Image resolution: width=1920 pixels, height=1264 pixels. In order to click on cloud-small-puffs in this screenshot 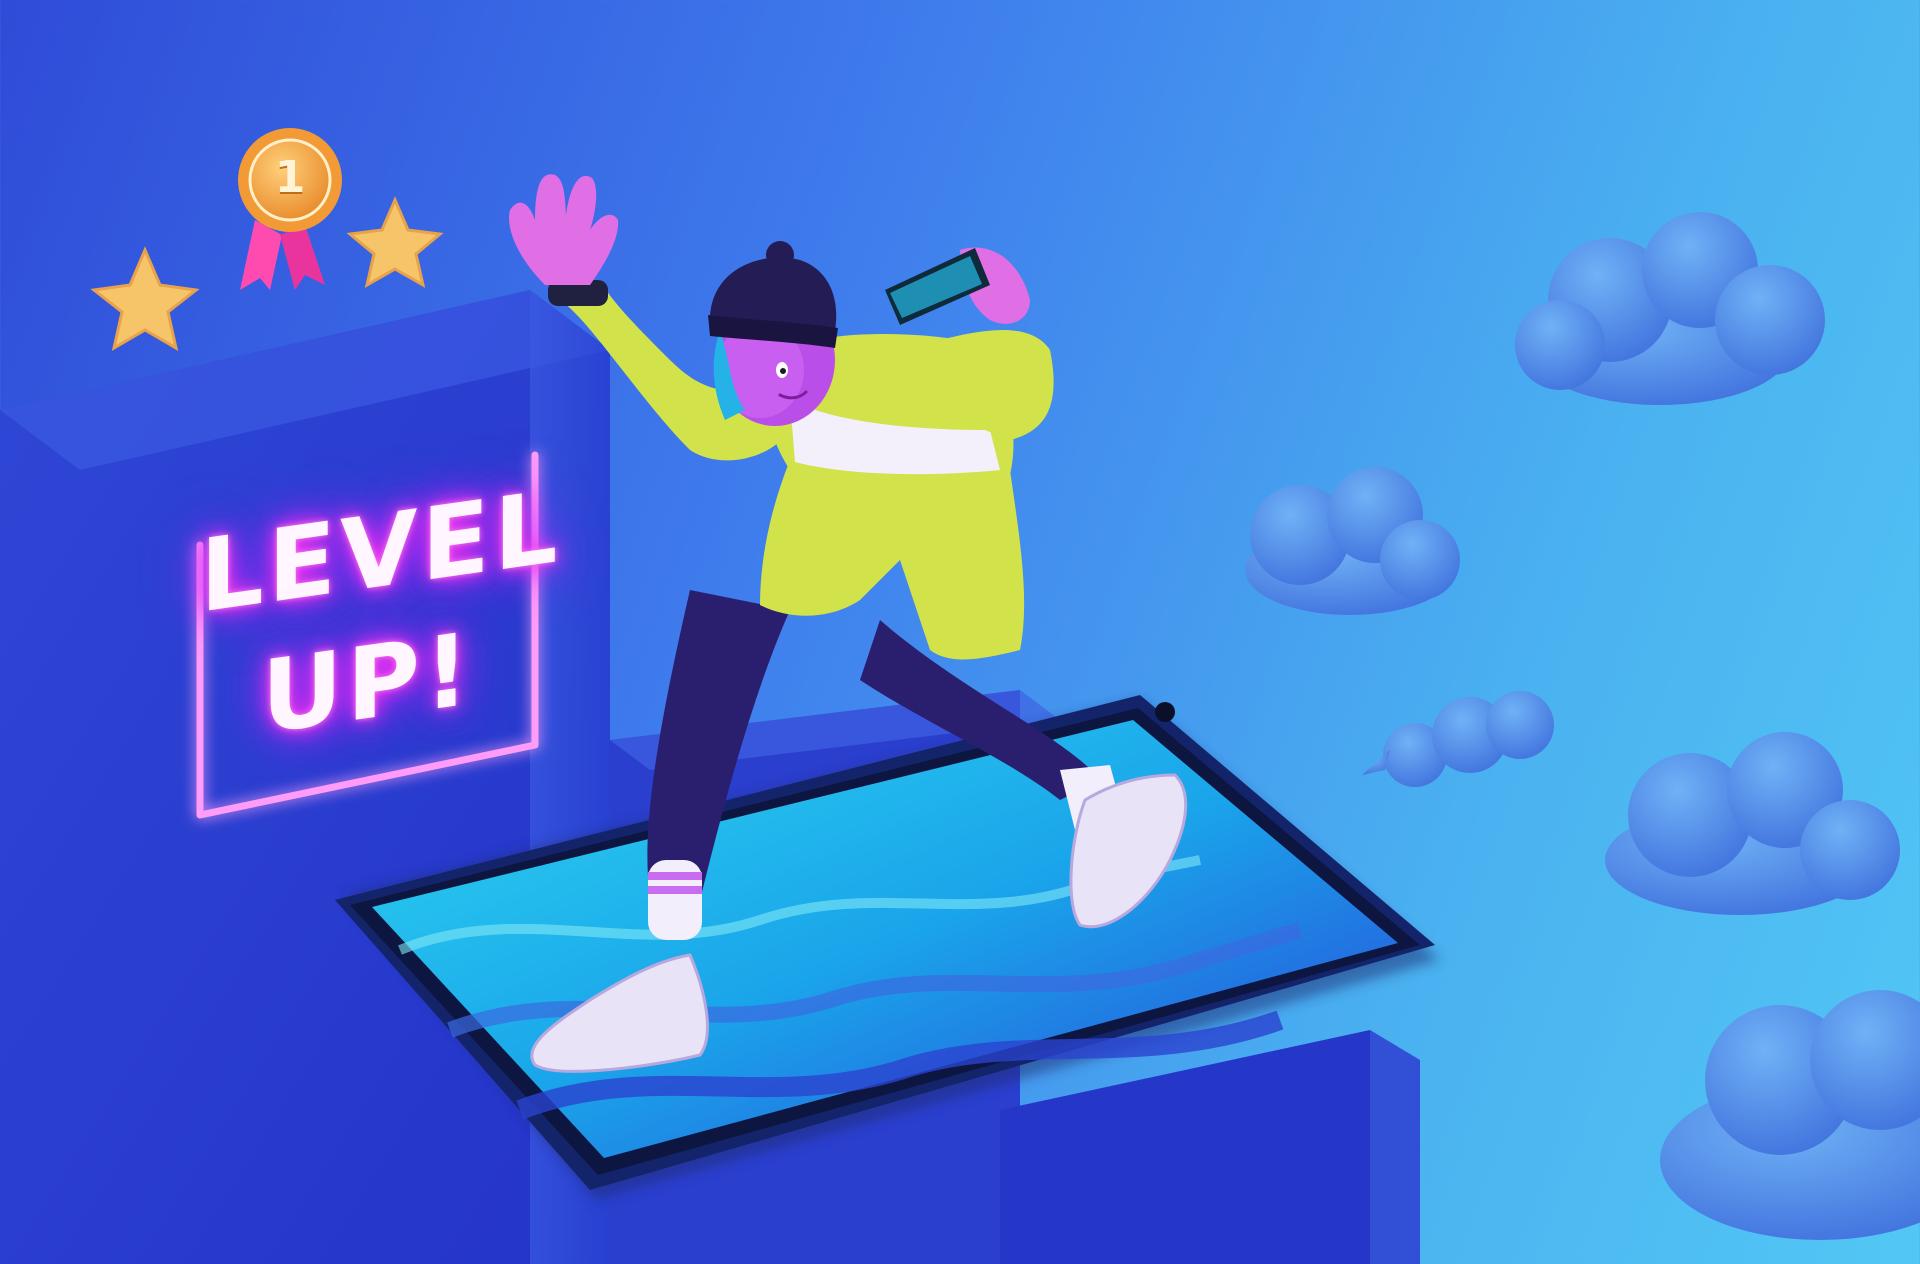, I will do `click(1458, 739)`.